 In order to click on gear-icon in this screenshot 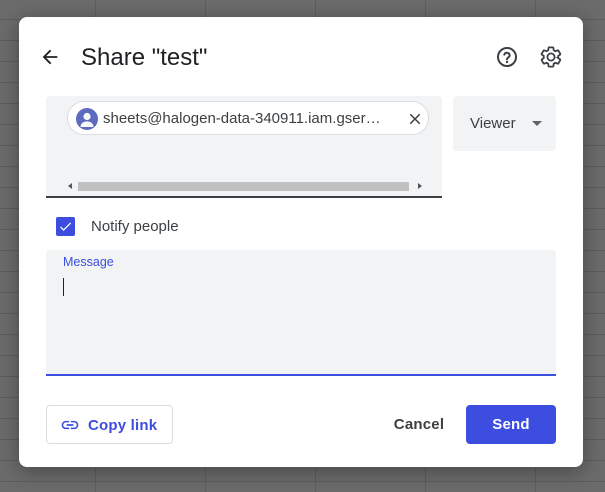, I will do `click(551, 57)`.